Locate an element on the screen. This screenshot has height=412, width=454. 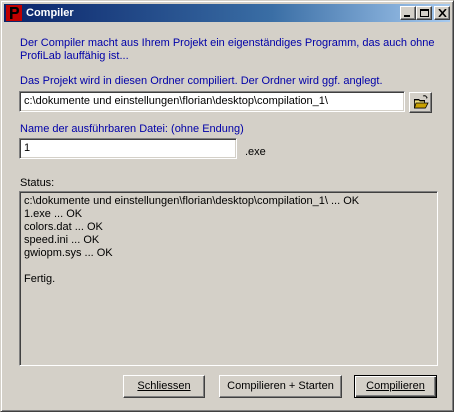
status-line: colors.dat ... OK is located at coordinates (63, 227).